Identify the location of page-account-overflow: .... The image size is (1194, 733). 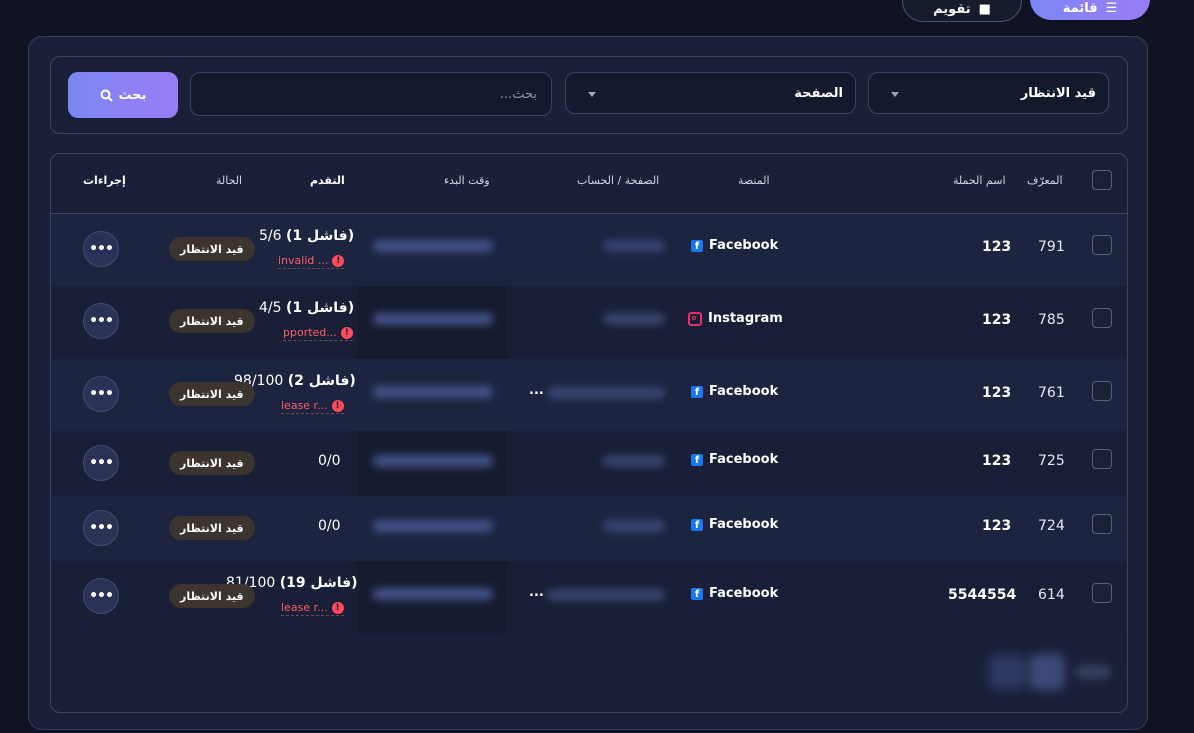
(536, 592).